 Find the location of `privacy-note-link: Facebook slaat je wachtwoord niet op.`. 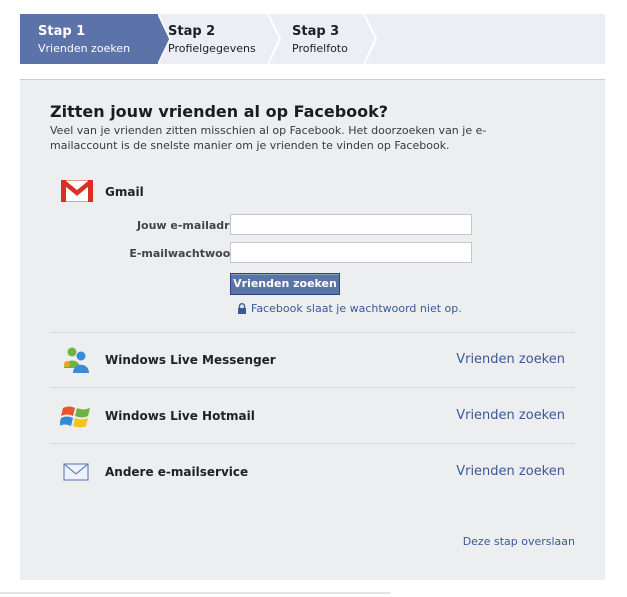

privacy-note-link: Facebook slaat je wachtwoord niet op. is located at coordinates (356, 308).